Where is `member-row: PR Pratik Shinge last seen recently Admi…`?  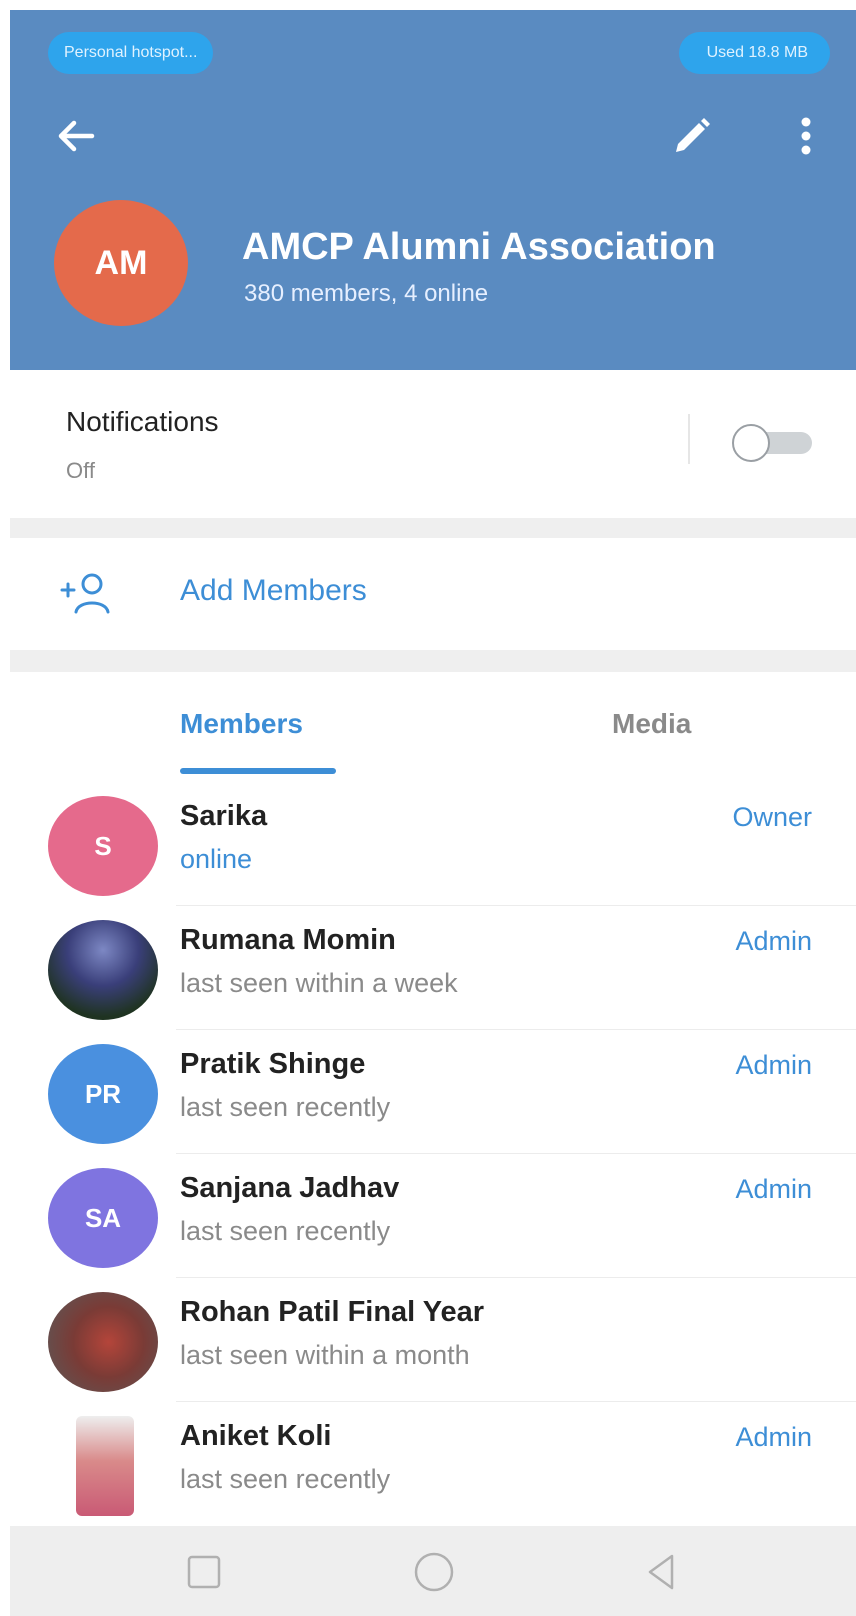 member-row: PR Pratik Shinge last seen recently Admi… is located at coordinates (433, 1092).